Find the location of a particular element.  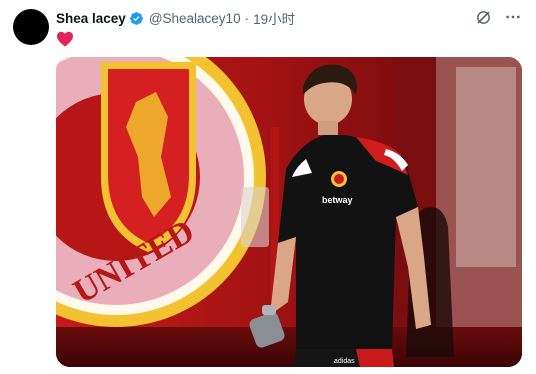

author-handle: @Shealacey10 is located at coordinates (195, 18).